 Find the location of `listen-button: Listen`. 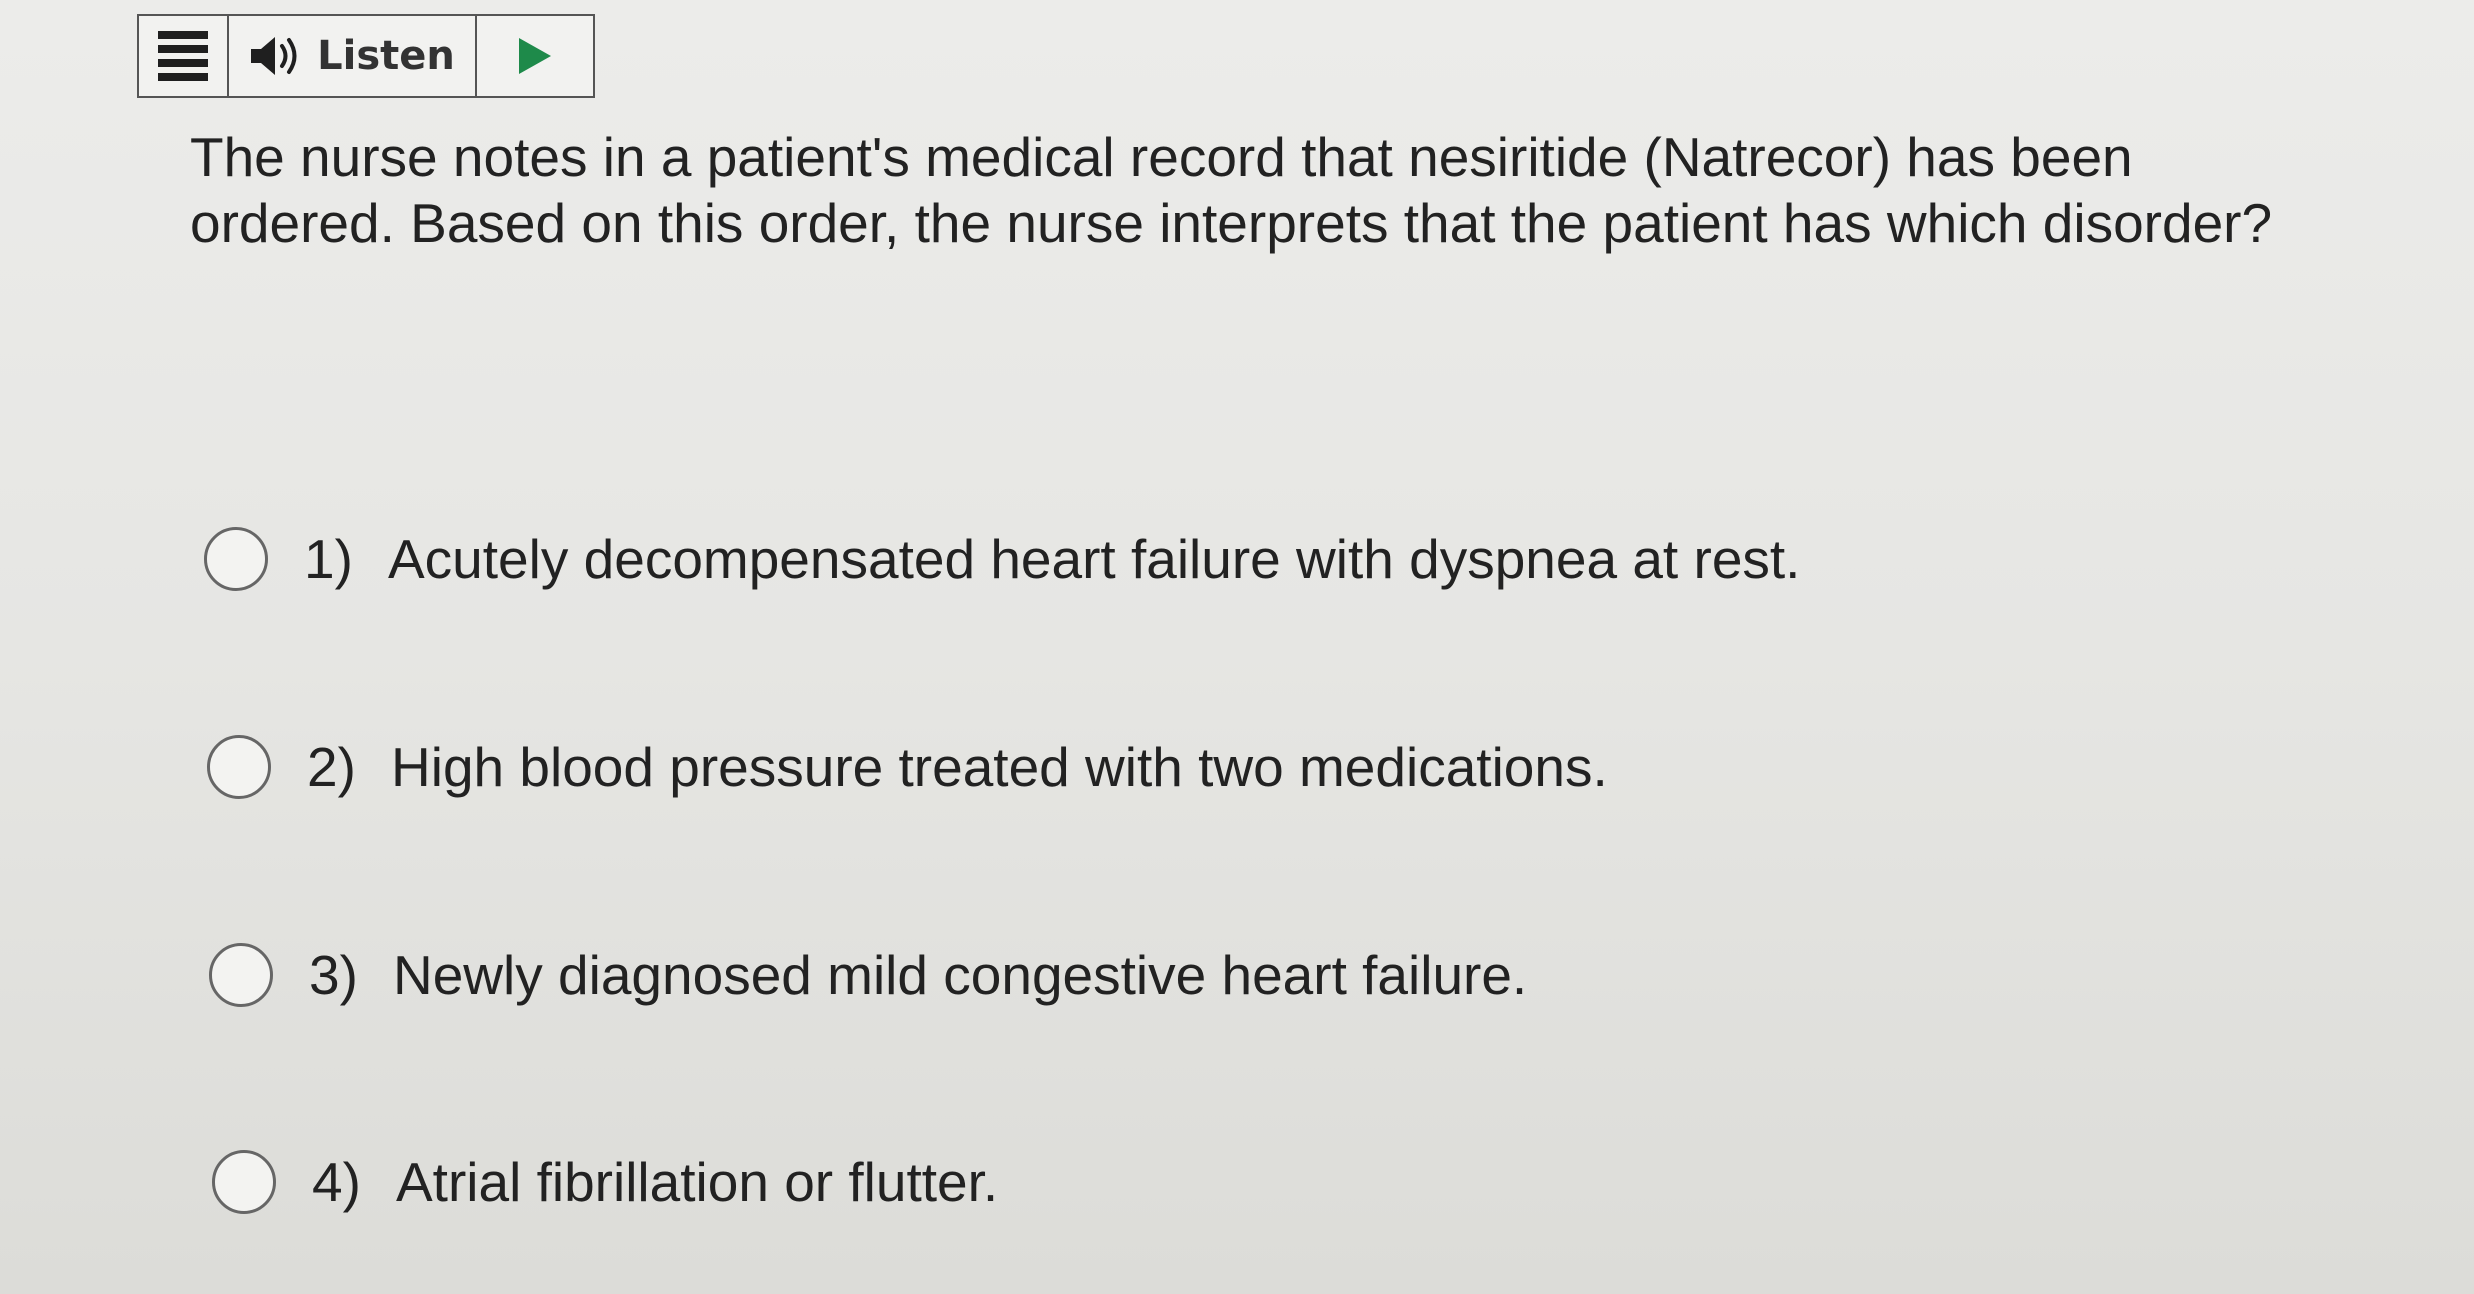

listen-button: Listen is located at coordinates (353, 56).